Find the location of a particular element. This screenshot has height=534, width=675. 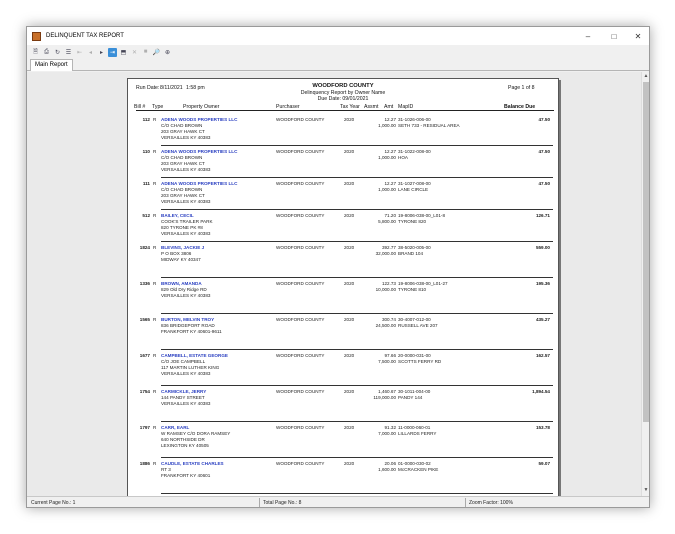

bill-number: 1797 is located at coordinates (144, 427).